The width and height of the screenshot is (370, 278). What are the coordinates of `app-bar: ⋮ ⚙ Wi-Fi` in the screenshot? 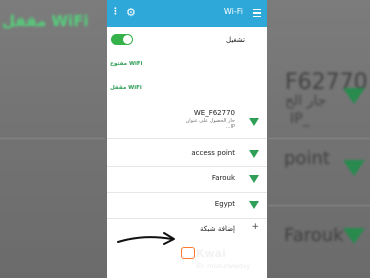 It's located at (187, 13).